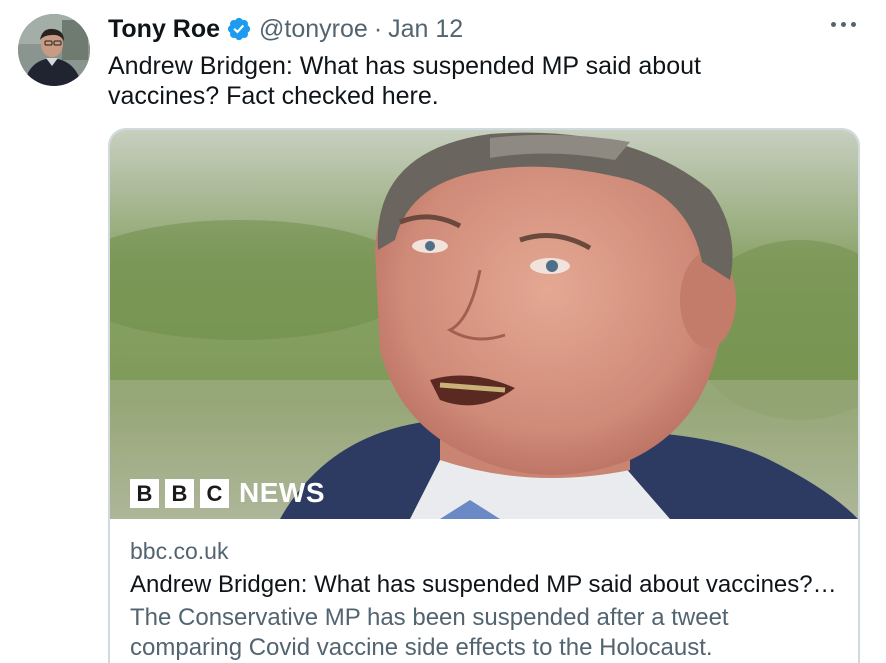 This screenshot has width=886, height=663. I want to click on bbc-logo-word: NEWS, so click(282, 492).